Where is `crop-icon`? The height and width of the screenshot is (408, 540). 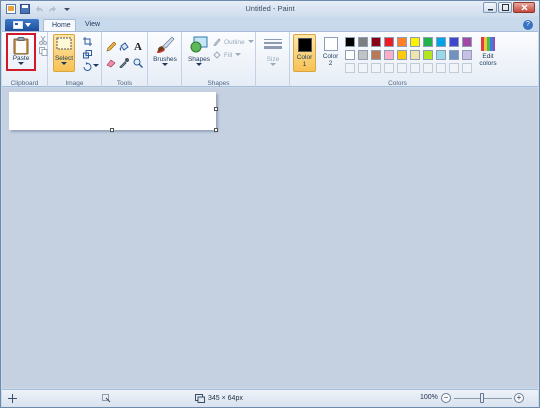
crop-icon is located at coordinates (87, 41).